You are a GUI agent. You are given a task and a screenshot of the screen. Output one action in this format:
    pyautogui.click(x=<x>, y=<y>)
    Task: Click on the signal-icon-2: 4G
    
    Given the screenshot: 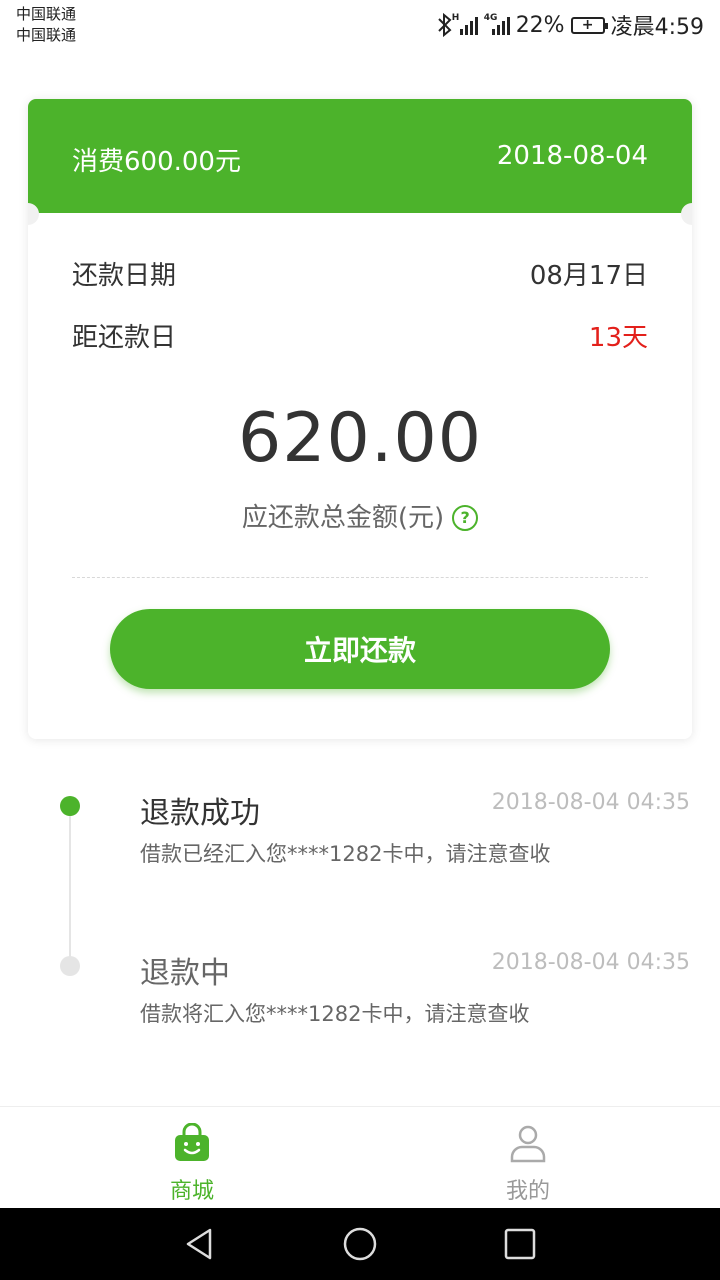 What is the action you would take?
    pyautogui.click(x=497, y=24)
    